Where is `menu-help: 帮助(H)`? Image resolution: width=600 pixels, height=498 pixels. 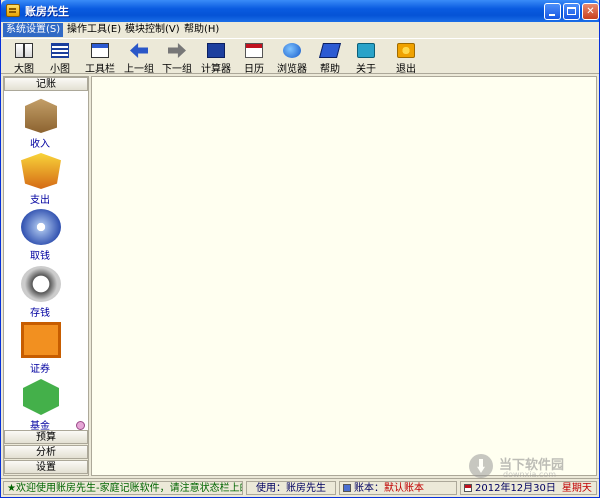
menu-help: 帮助(H) is located at coordinates (201, 30).